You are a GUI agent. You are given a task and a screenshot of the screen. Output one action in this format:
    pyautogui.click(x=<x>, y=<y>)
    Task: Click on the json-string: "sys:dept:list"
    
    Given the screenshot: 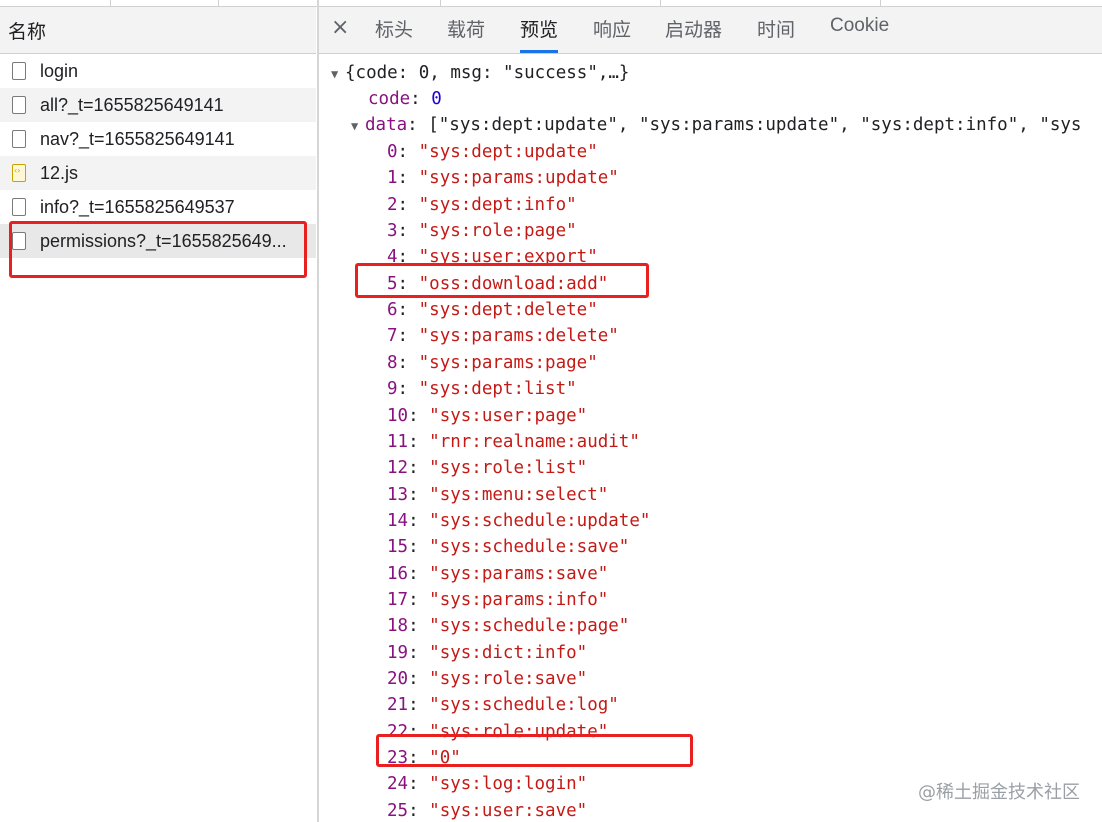 What is the action you would take?
    pyautogui.click(x=497, y=389)
    